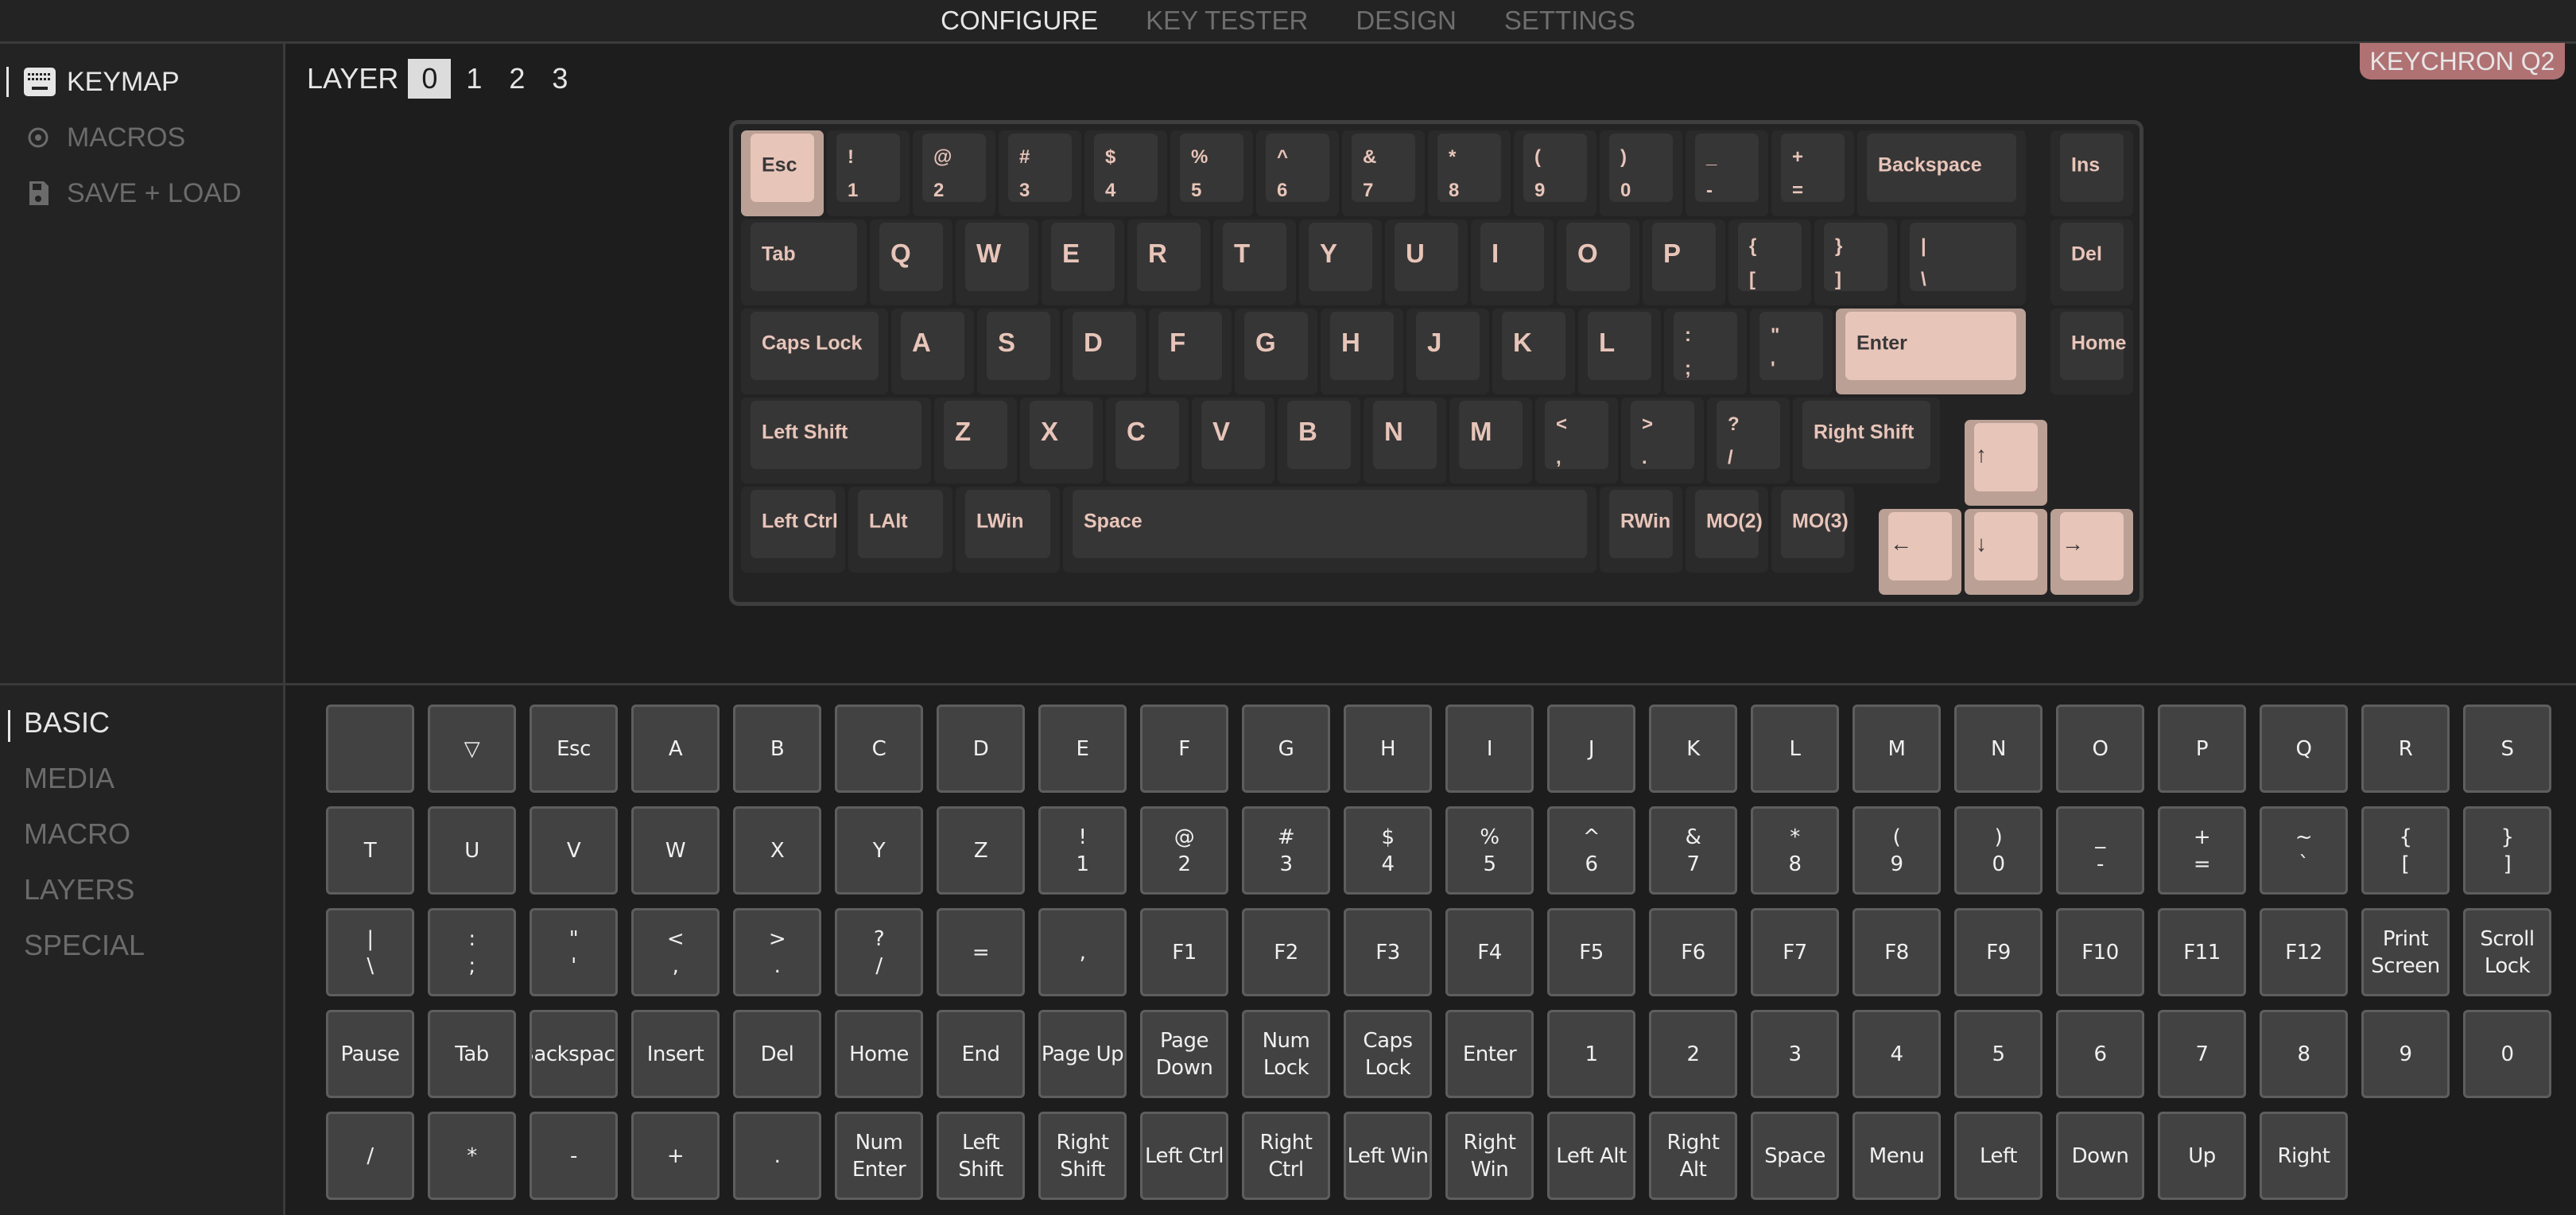  What do you see at coordinates (1591, 850) in the screenshot?
I see `palette-key: ^ 6` at bounding box center [1591, 850].